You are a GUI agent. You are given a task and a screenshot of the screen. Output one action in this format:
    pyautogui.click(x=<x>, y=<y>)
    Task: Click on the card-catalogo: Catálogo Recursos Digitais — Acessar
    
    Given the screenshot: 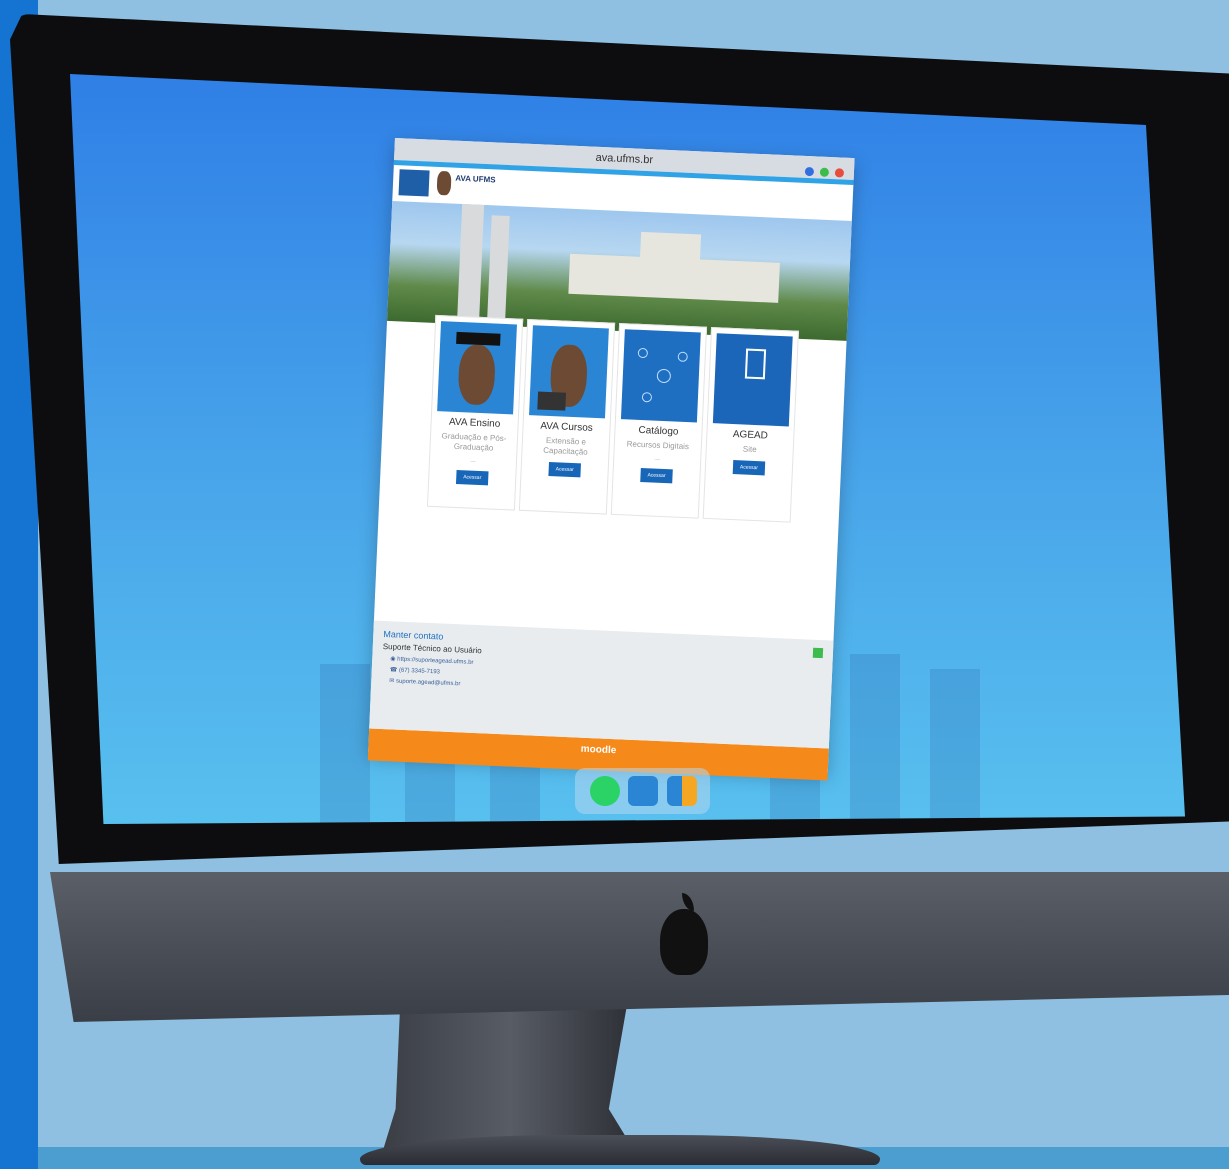 What is the action you would take?
    pyautogui.click(x=659, y=420)
    